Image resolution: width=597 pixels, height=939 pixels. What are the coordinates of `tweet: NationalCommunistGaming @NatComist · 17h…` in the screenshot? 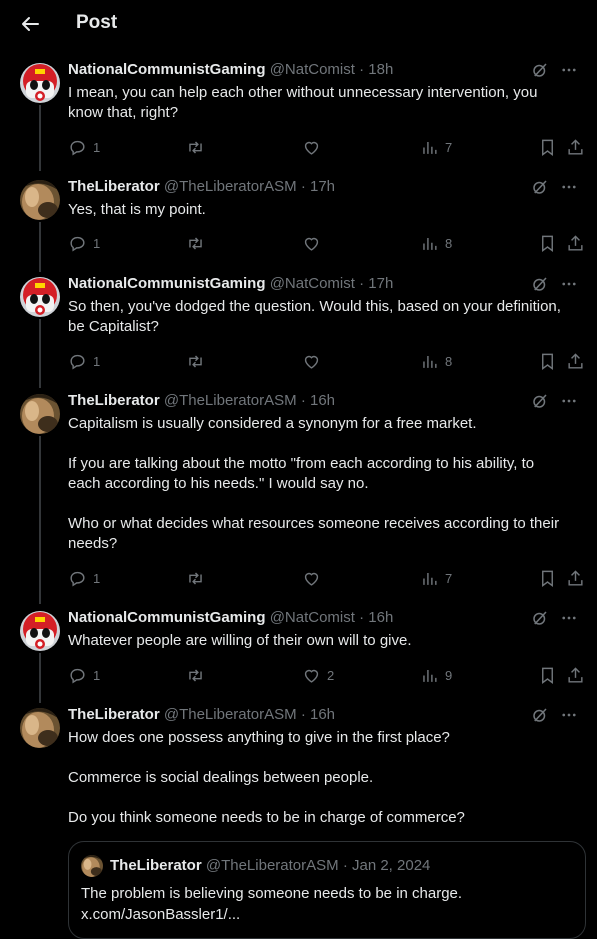 It's located at (298, 331).